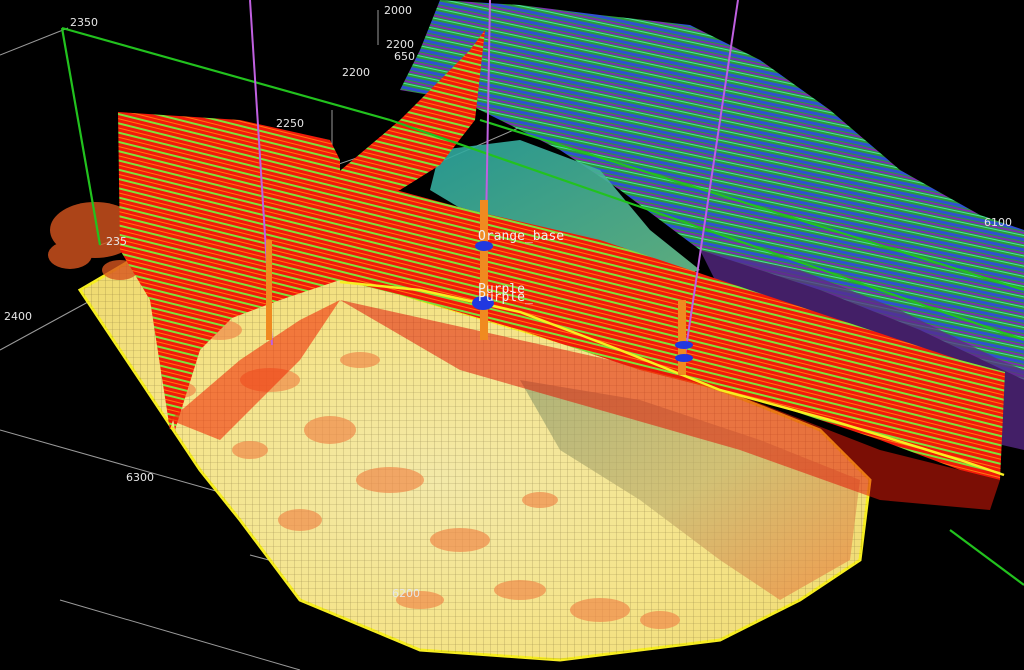  I want to click on axis-label-2000: 2000, so click(398, 10).